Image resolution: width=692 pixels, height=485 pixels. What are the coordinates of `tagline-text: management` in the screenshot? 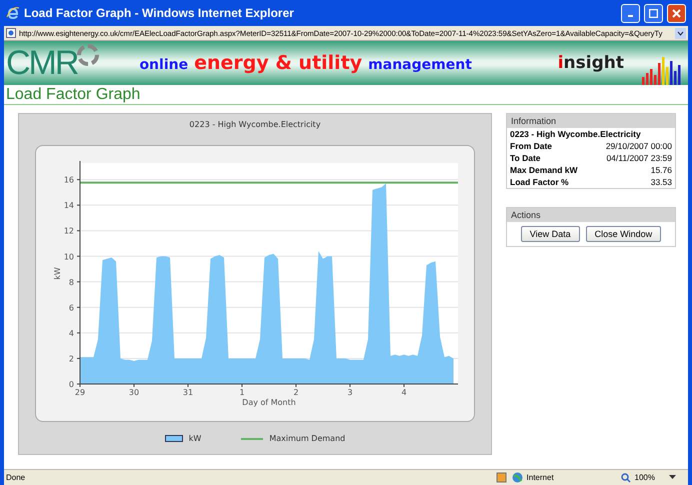 It's located at (420, 65).